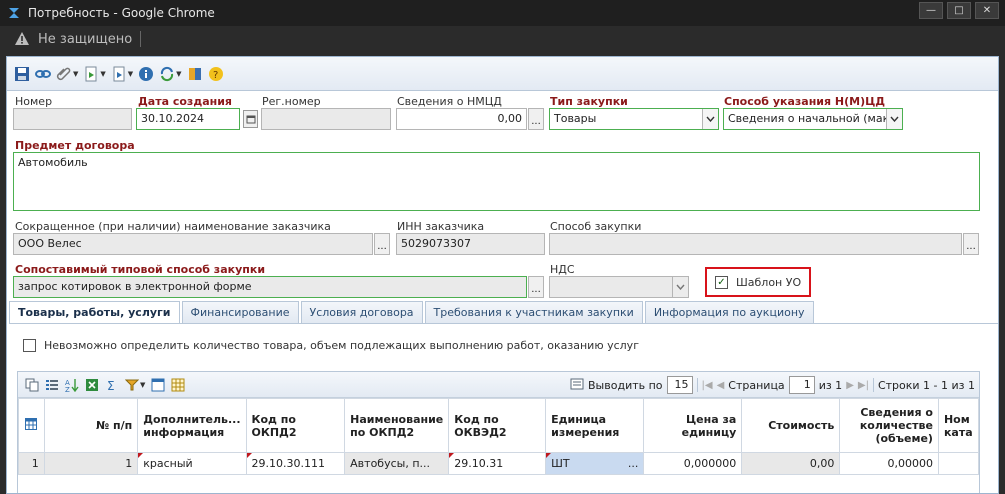 The image size is (1005, 494). What do you see at coordinates (502, 13) in the screenshot?
I see `window-titlebar: Потребность - Google Chrome — □ ✕` at bounding box center [502, 13].